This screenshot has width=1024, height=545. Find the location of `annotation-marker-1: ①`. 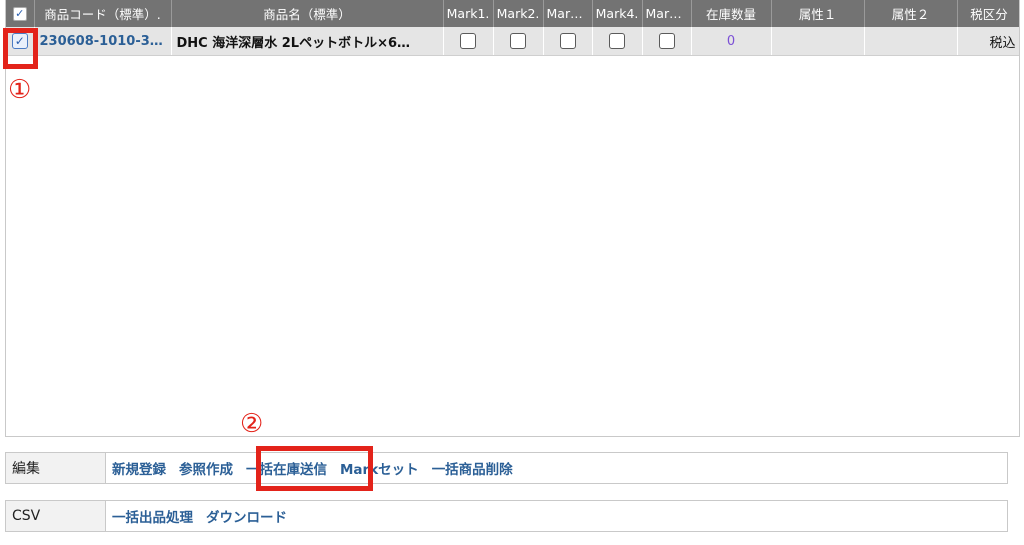

annotation-marker-1: ① is located at coordinates (20, 90).